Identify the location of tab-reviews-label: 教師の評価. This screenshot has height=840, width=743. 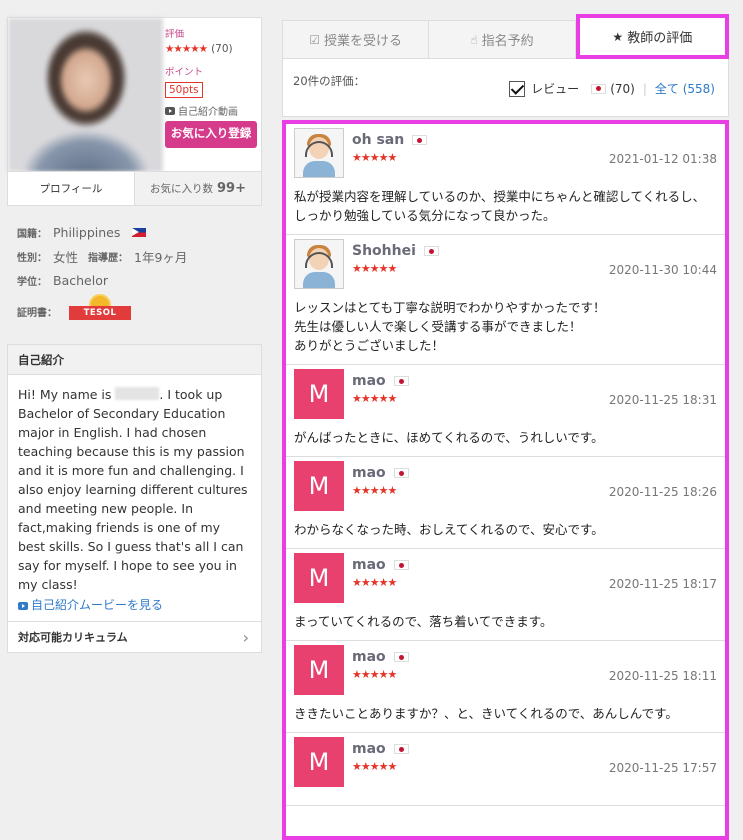
(660, 38).